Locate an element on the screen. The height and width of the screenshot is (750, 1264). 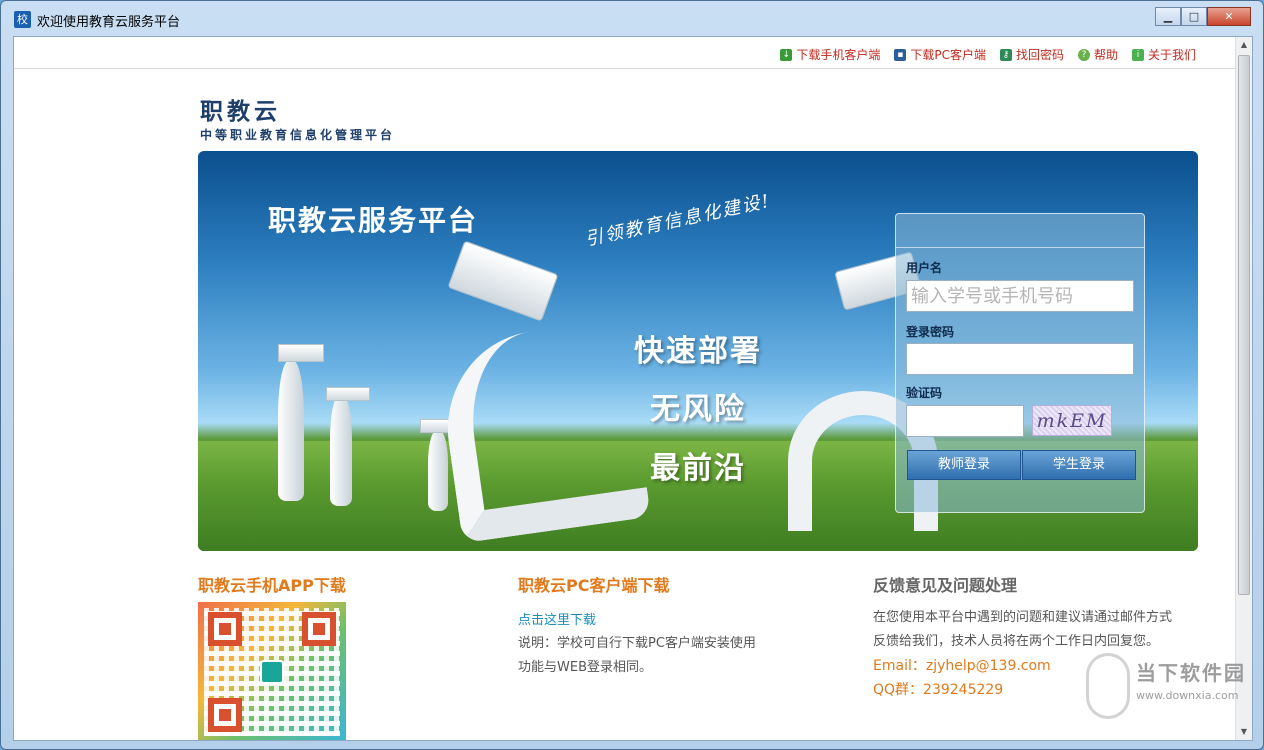
qr-pattern is located at coordinates (272, 672).